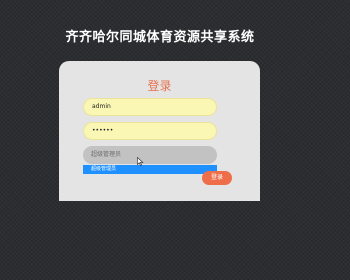 The width and height of the screenshot is (350, 280). What do you see at coordinates (150, 131) in the screenshot?
I see `password-input` at bounding box center [150, 131].